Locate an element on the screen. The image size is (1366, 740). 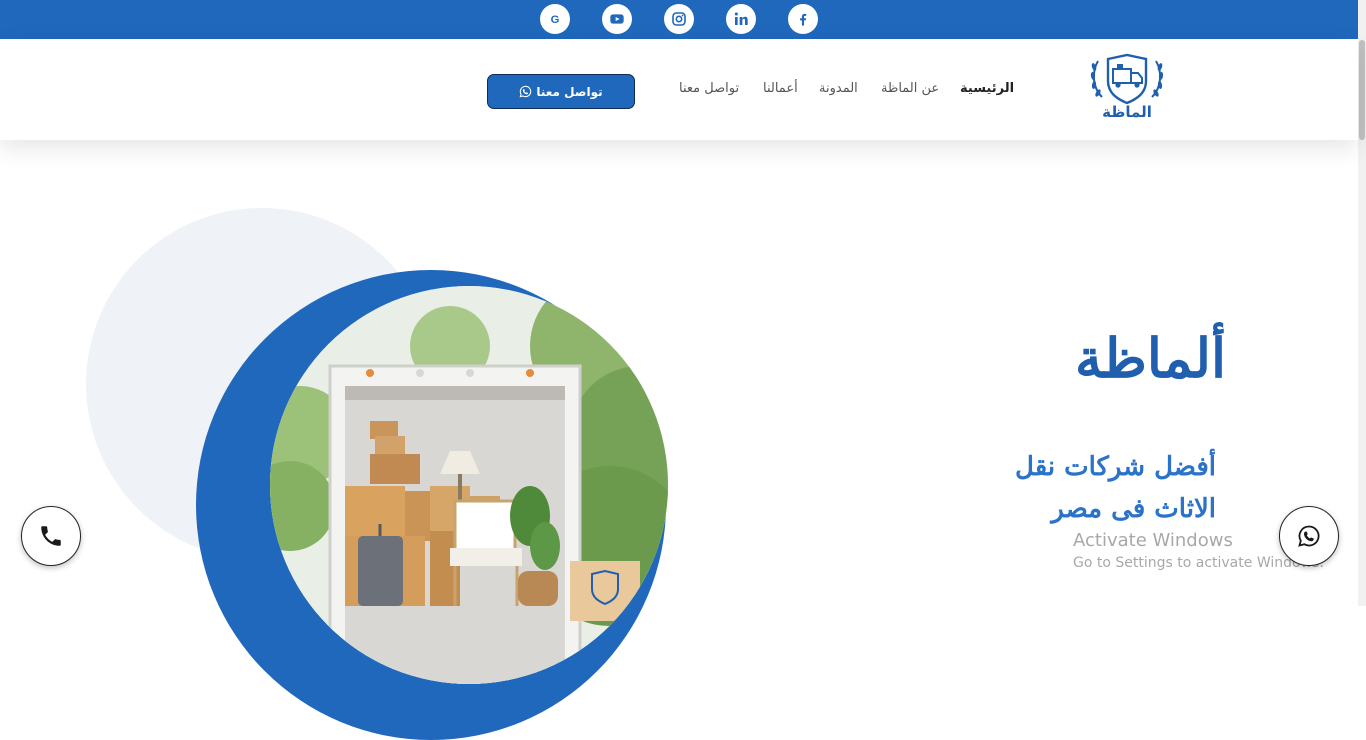
svg-text: G is located at coordinates (555, 20).